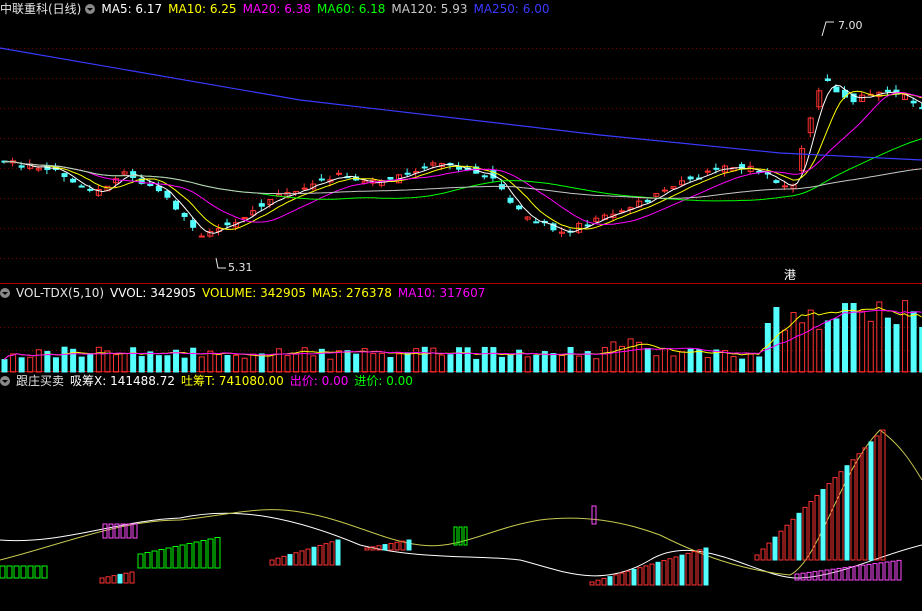 This screenshot has height=611, width=922. What do you see at coordinates (383, 381) in the screenshot?
I see `legend--3: 进价: 0.00` at bounding box center [383, 381].